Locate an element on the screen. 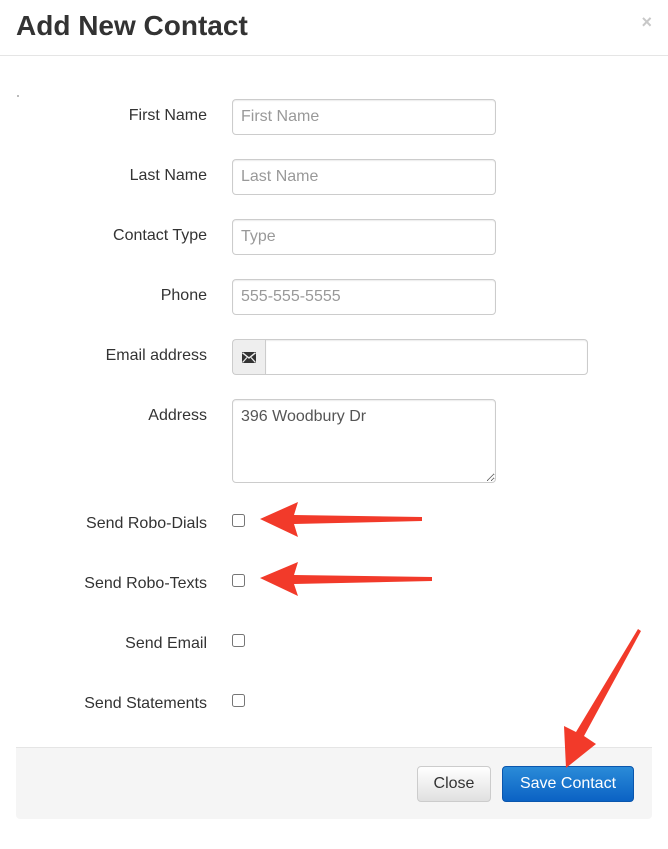 The width and height of the screenshot is (668, 849). annotation-arrow-robo-texts is located at coordinates (346, 579).